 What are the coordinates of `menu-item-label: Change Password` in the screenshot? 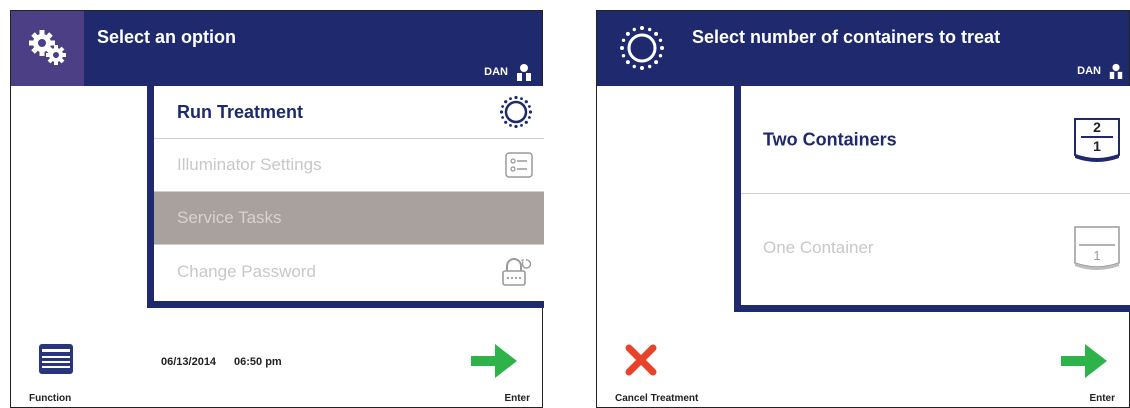 It's located at (246, 271).